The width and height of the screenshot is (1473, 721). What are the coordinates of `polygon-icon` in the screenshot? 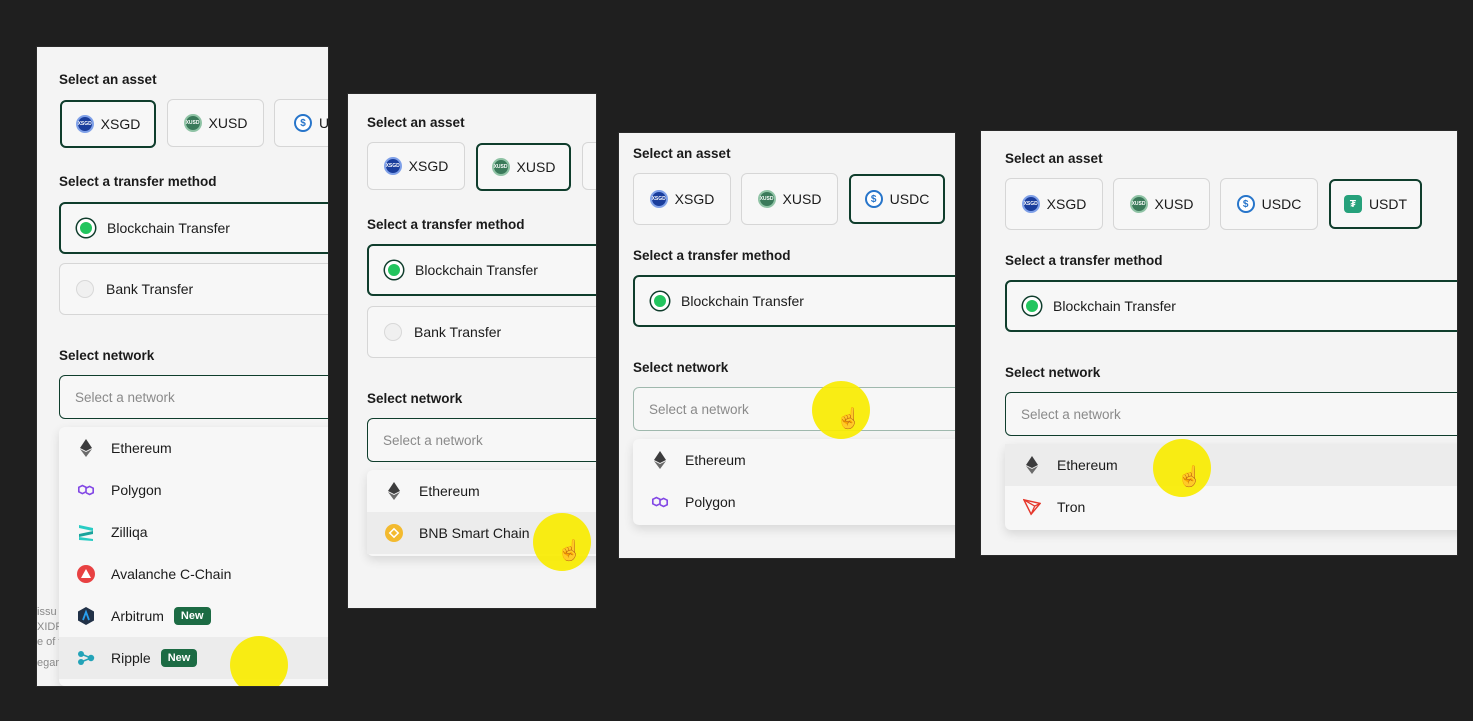 It's located at (86, 490).